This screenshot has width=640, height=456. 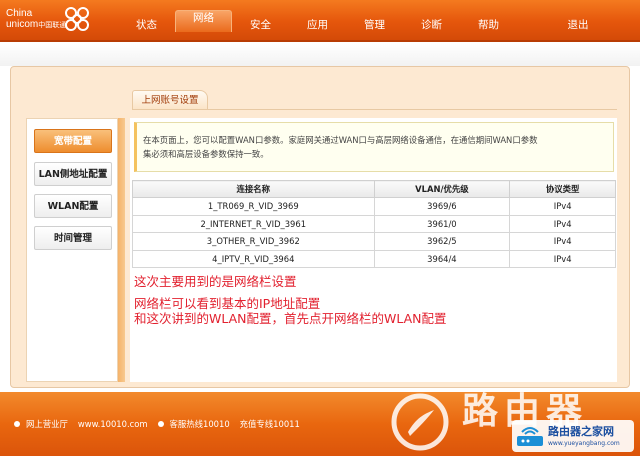 I want to click on table-row: 2_INTERNET_R_VID_3961 3961/0 IPv4, so click(x=374, y=223).